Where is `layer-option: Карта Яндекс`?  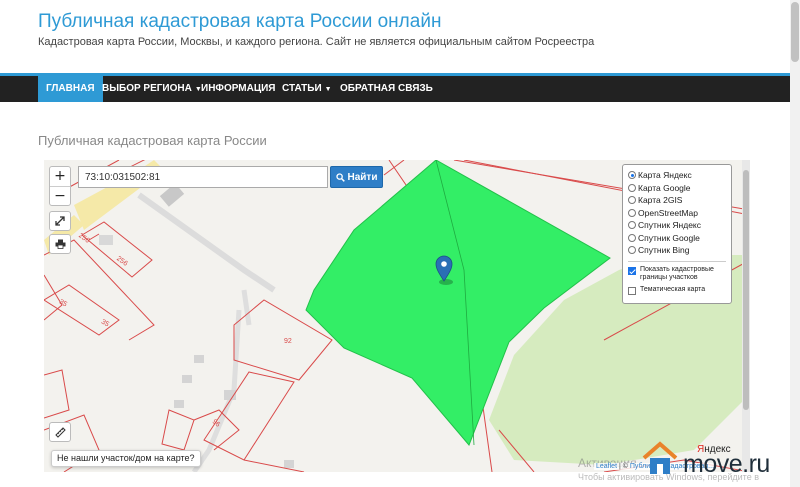 layer-option: Карта Яндекс is located at coordinates (677, 175).